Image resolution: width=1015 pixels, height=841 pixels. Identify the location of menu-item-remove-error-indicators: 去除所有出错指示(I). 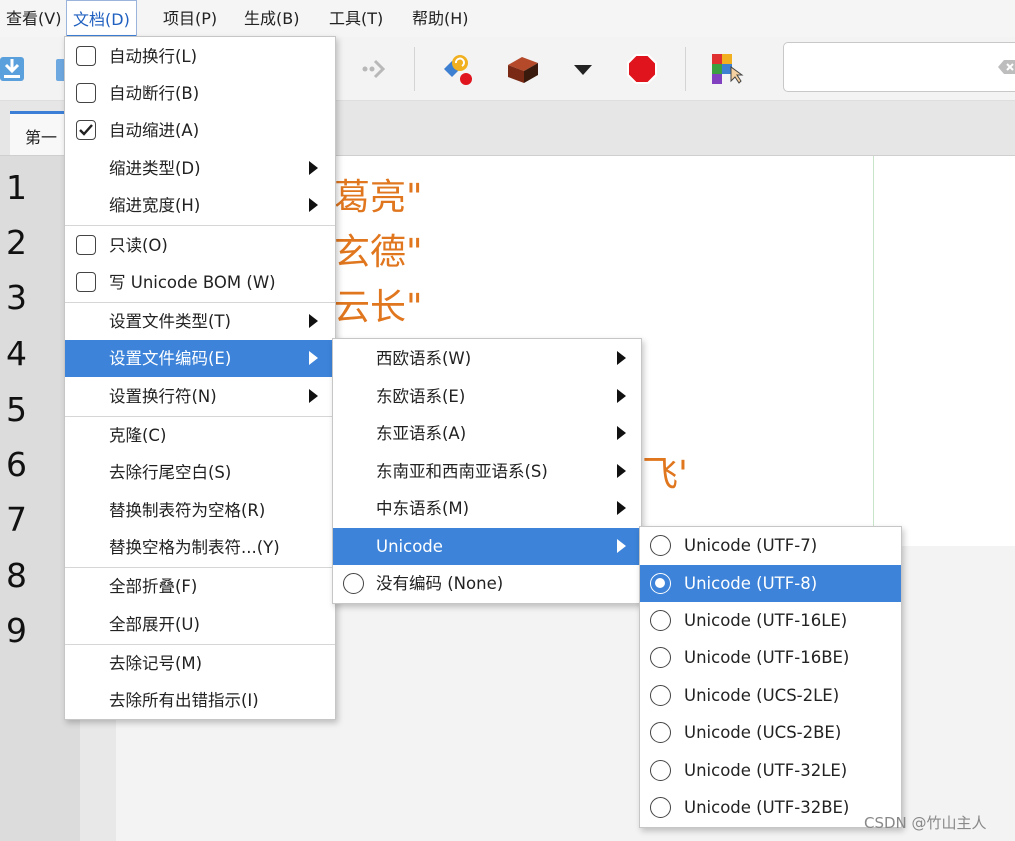
(200, 700).